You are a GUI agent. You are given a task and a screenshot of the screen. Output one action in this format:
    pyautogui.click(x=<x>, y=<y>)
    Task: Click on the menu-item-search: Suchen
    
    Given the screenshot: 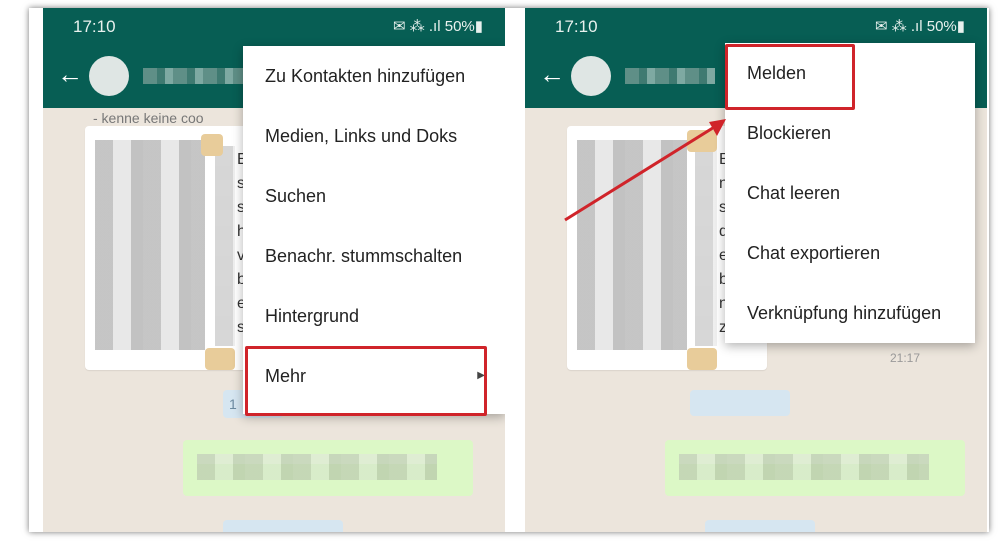 What is the action you would take?
    pyautogui.click(x=374, y=196)
    